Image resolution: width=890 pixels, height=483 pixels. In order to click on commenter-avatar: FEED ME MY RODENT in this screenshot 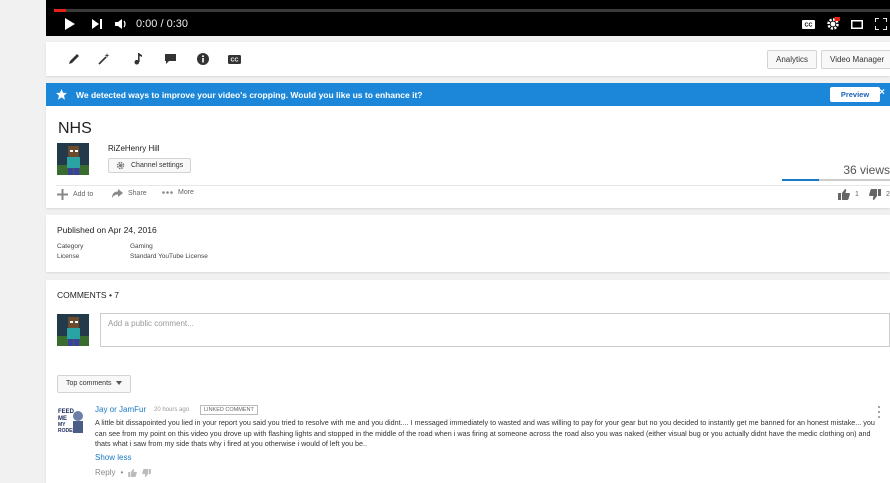, I will do `click(71, 422)`.